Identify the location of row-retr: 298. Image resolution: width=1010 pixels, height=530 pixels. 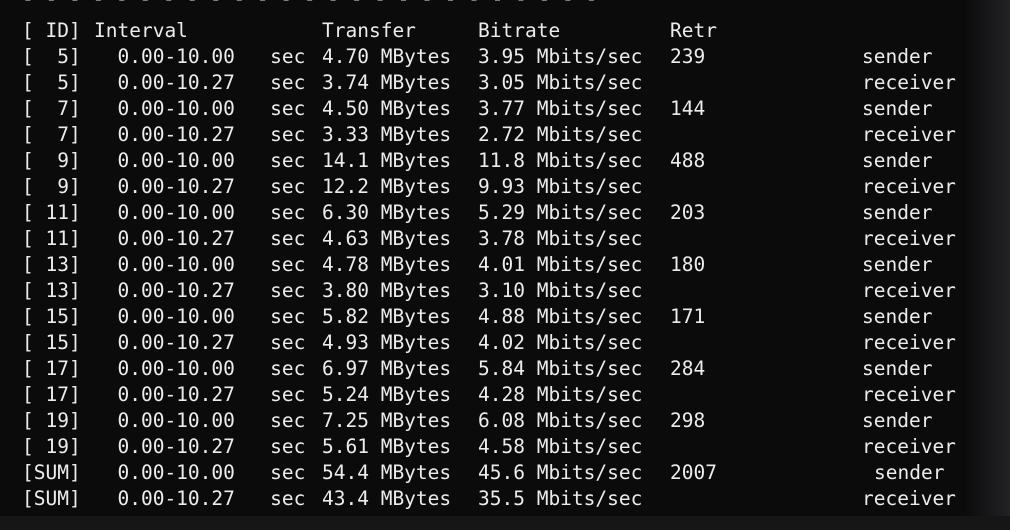
(688, 420).